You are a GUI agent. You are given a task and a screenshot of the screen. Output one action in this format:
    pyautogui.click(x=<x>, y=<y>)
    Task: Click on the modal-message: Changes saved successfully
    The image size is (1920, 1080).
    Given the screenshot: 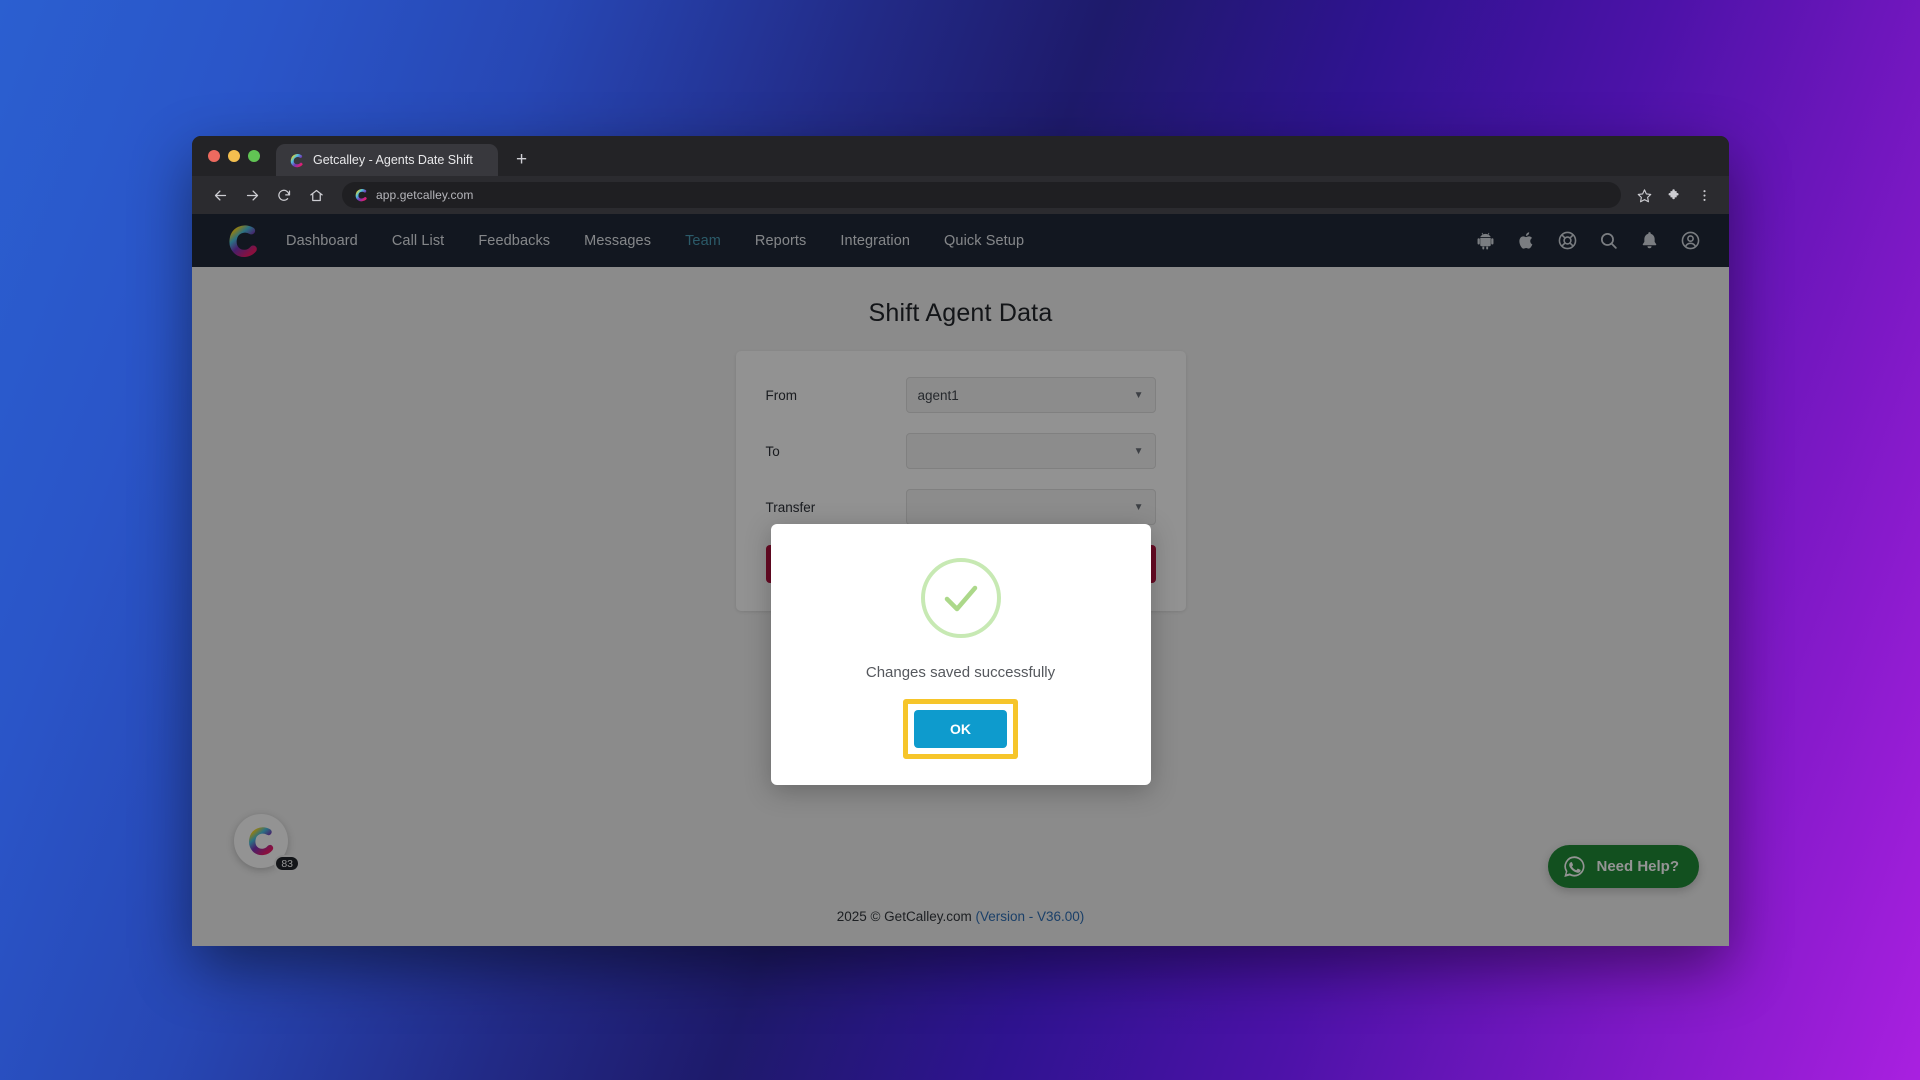 What is the action you would take?
    pyautogui.click(x=960, y=672)
    